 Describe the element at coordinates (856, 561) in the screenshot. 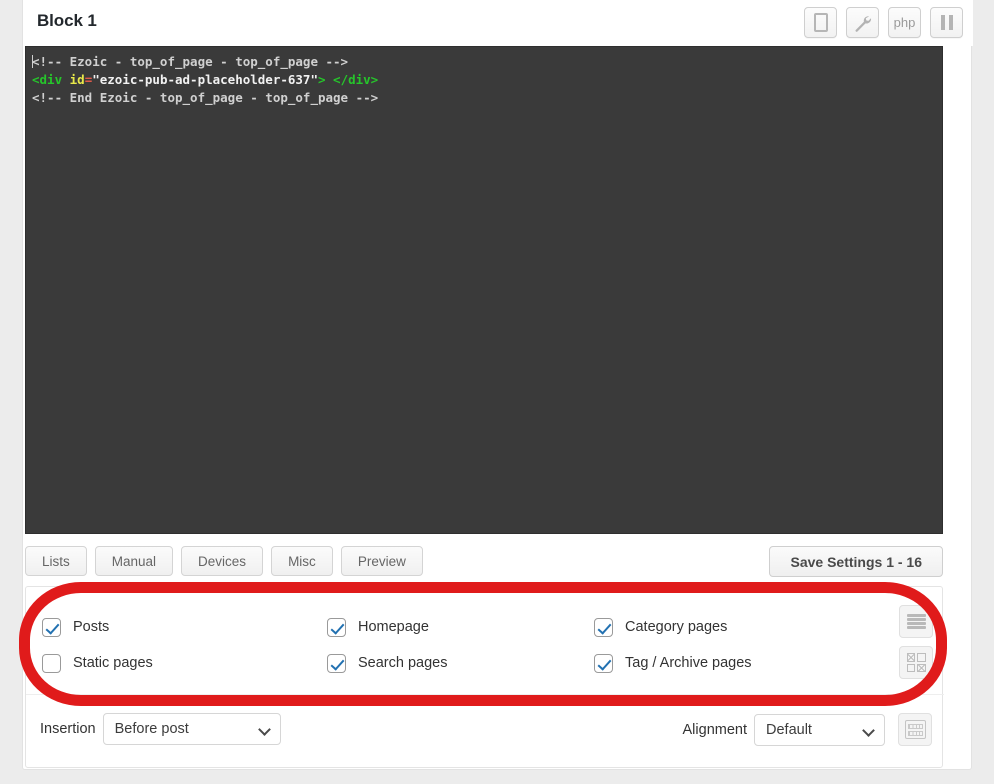

I see `save-settings-button: Save Settings 1 - 16` at that location.